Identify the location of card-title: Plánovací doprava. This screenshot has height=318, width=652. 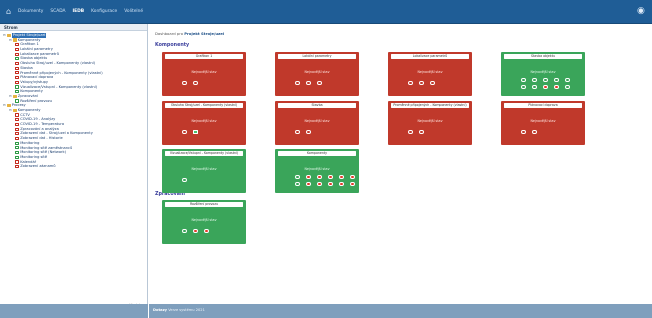
(543, 105).